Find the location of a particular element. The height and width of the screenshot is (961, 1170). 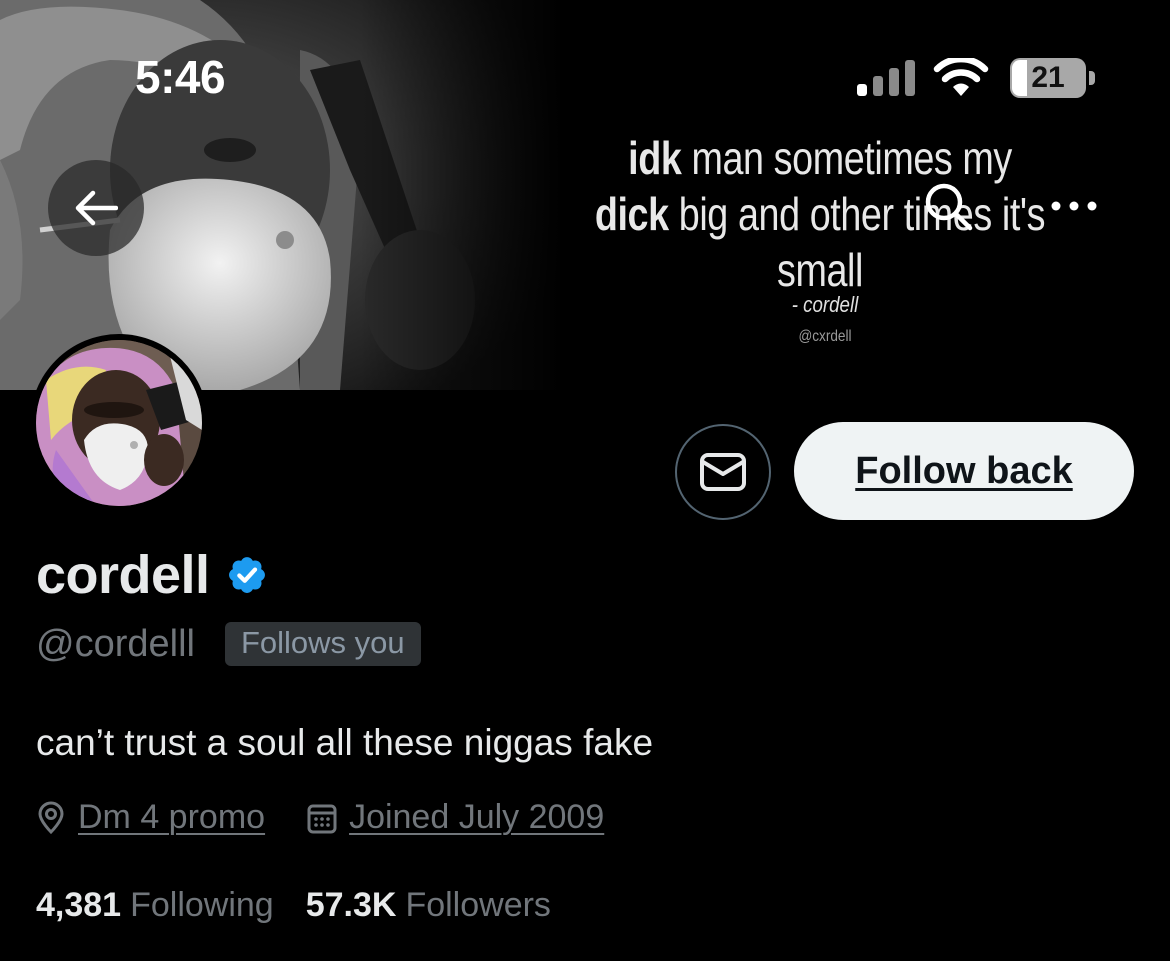

handle-row: @cordelll Follows you is located at coordinates (228, 644).